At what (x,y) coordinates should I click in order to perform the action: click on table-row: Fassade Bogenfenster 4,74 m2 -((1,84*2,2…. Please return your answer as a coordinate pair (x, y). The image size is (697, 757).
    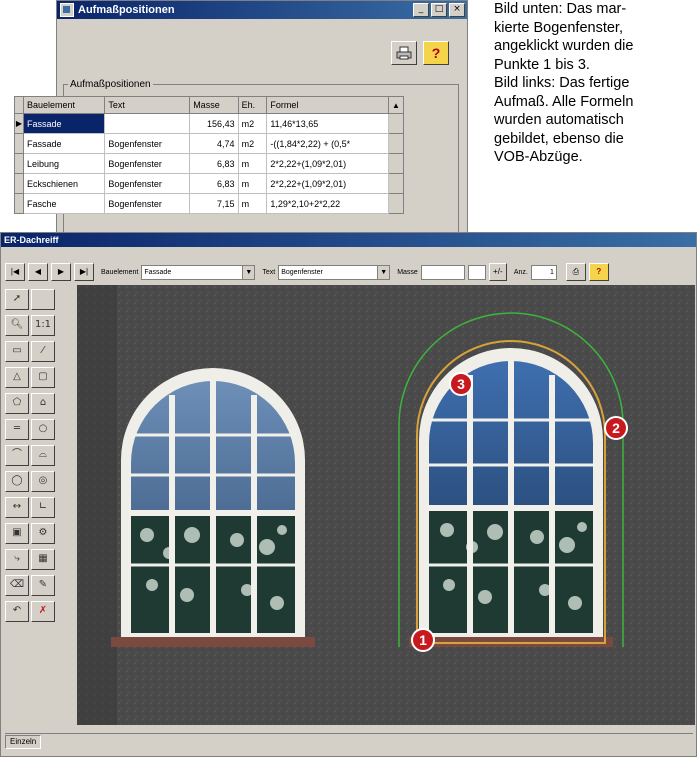
    Looking at the image, I should click on (209, 143).